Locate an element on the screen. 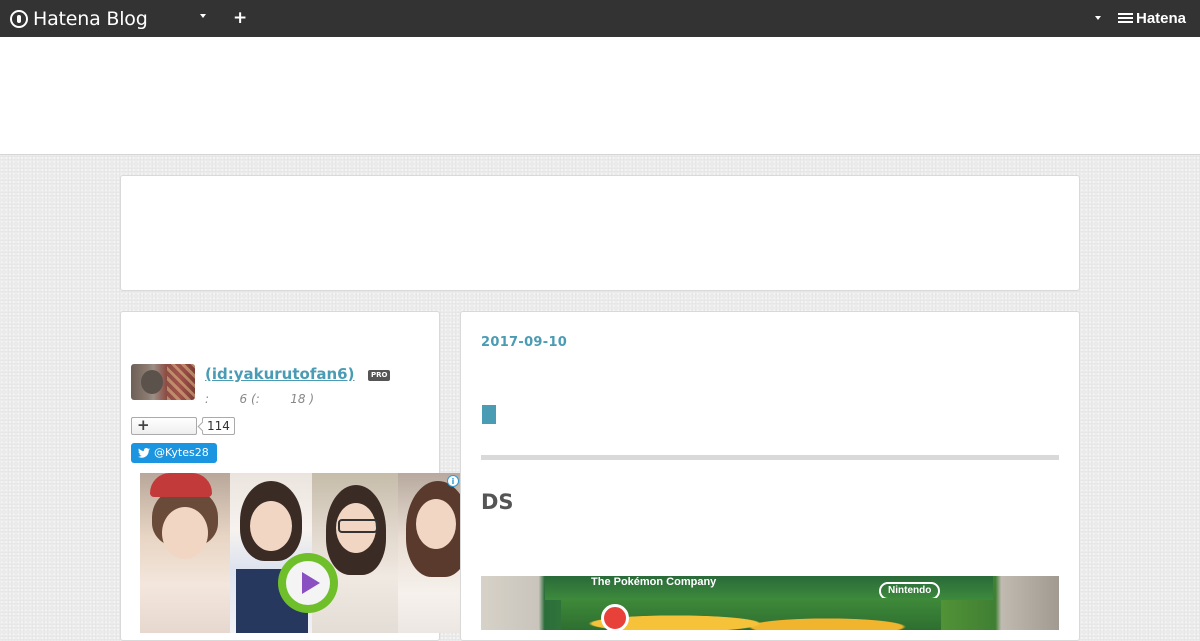  twitter-handle: @Kytes28 is located at coordinates (181, 452).